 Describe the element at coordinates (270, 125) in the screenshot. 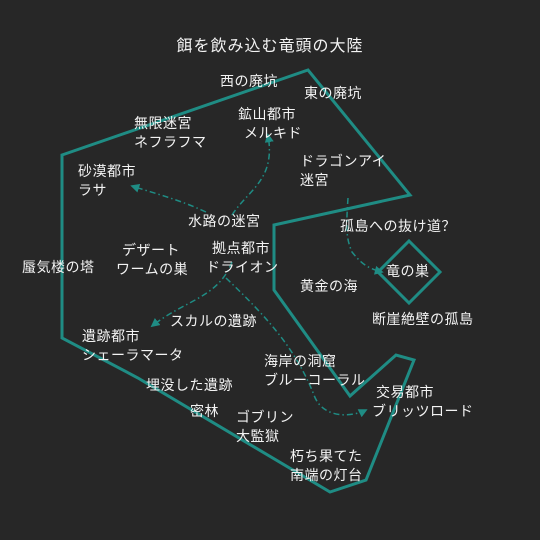

I see `place-merukido: 鉱山都市 メルキド` at that location.